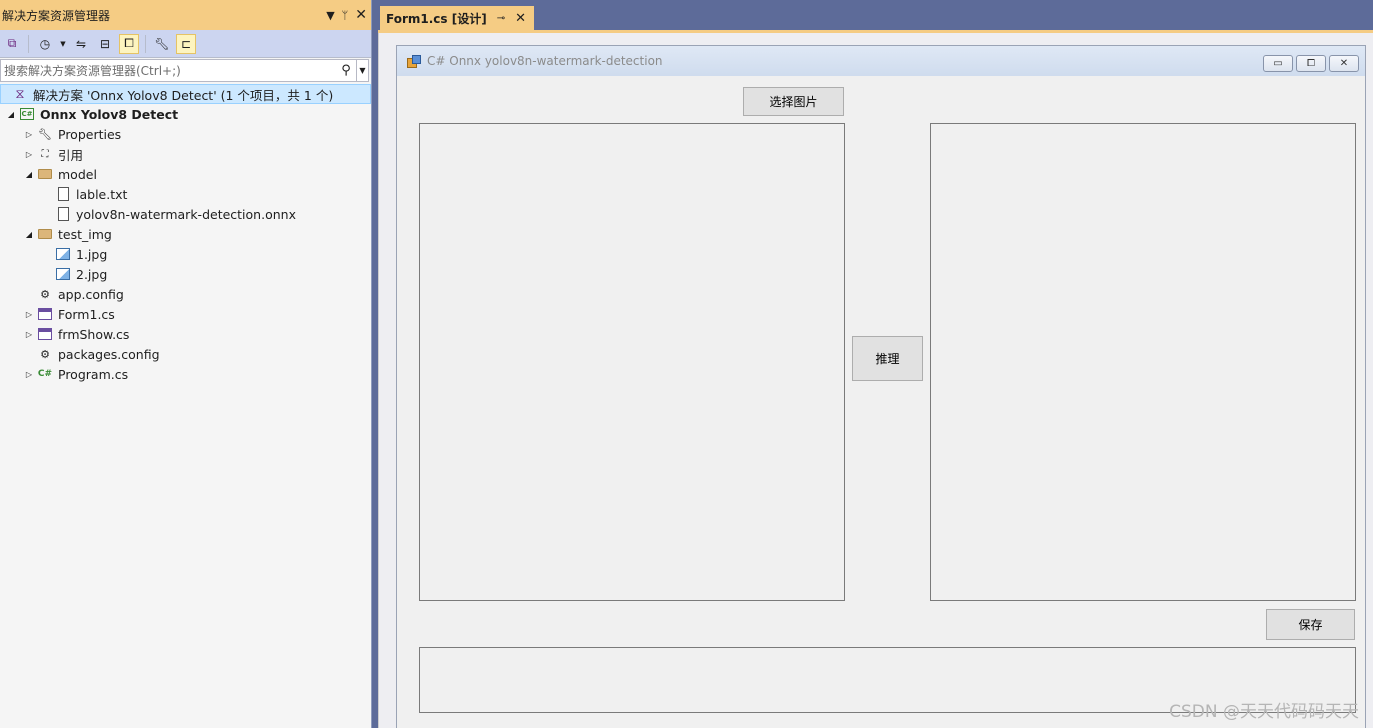 This screenshot has height=728, width=1373. I want to click on project-label: Onnx Yolov8 Detect, so click(109, 114).